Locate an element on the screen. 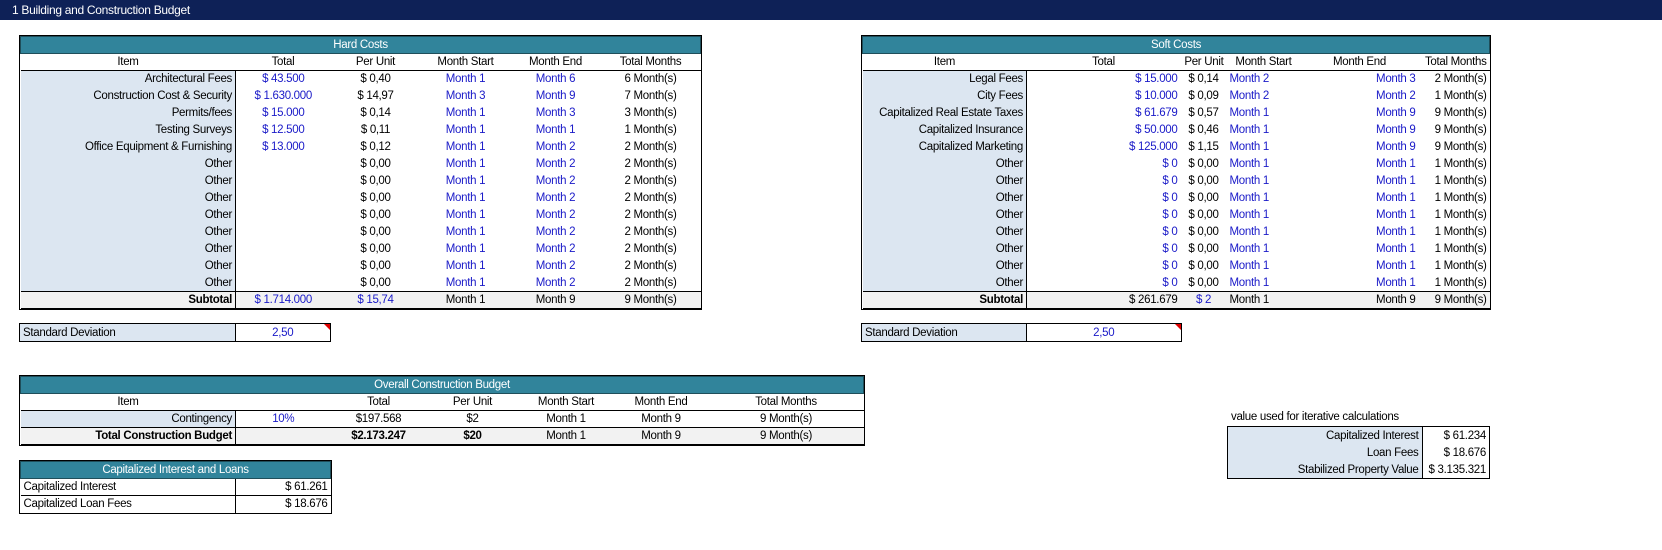 This screenshot has width=1662, height=550. row-label: Construction Cost & Security is located at coordinates (128, 96).